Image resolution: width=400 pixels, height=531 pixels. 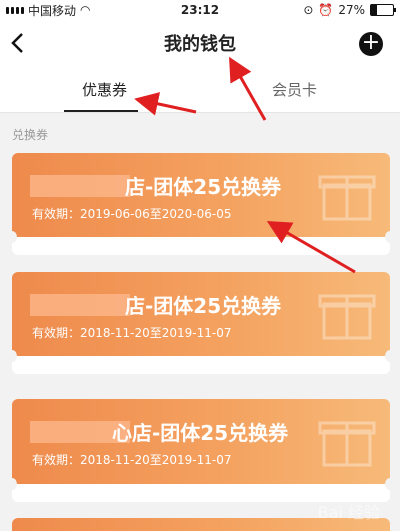 I want to click on tab-coupons: 优惠券, so click(x=104, y=89).